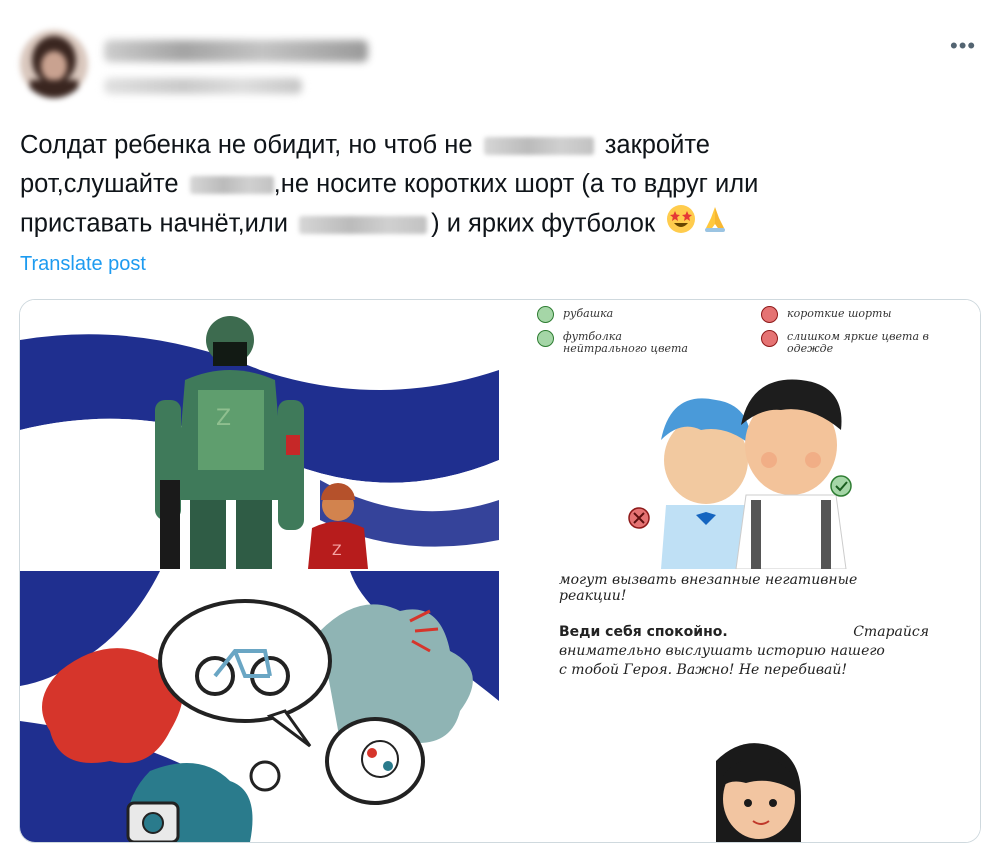 The image size is (1006, 862). I want to click on tweet-text-segment: ,не носите коротких шорт (а то вдруг или, so click(516, 184).